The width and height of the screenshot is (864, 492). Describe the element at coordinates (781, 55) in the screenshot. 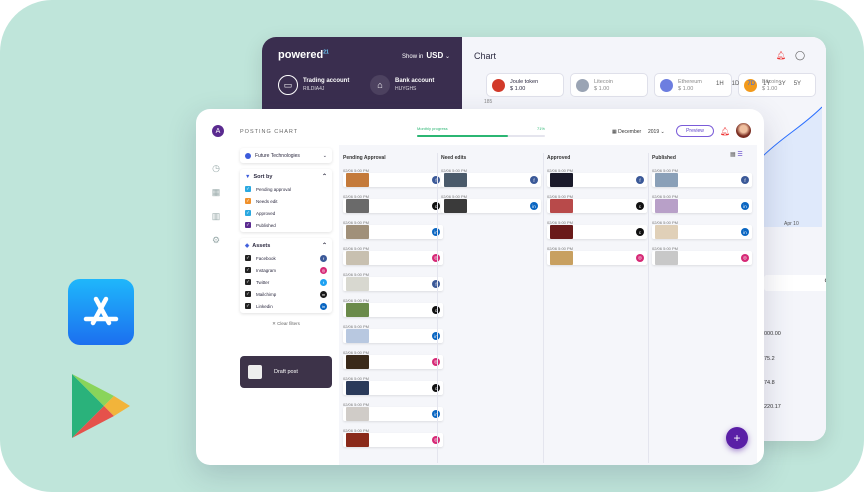

I see `bell-icon: 🔔︎` at that location.